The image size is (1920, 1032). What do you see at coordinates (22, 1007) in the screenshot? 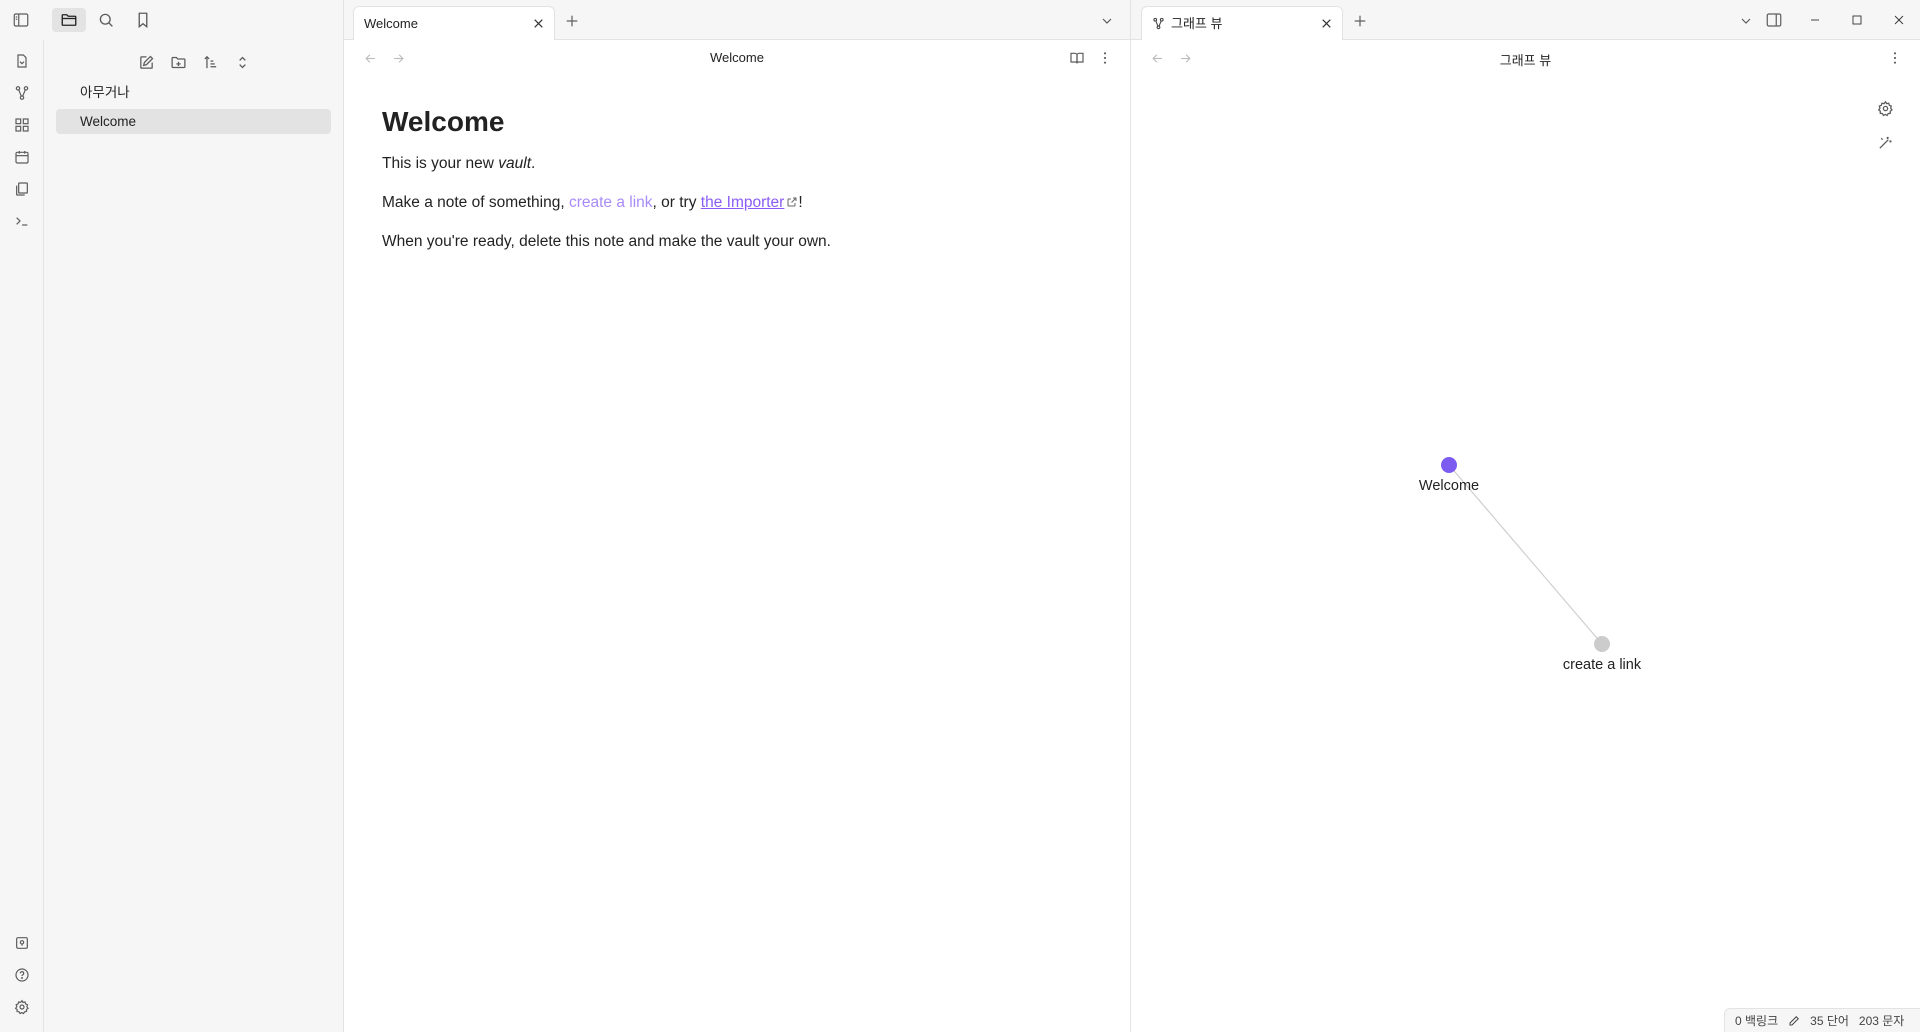
I see `settings-gear-icon` at bounding box center [22, 1007].